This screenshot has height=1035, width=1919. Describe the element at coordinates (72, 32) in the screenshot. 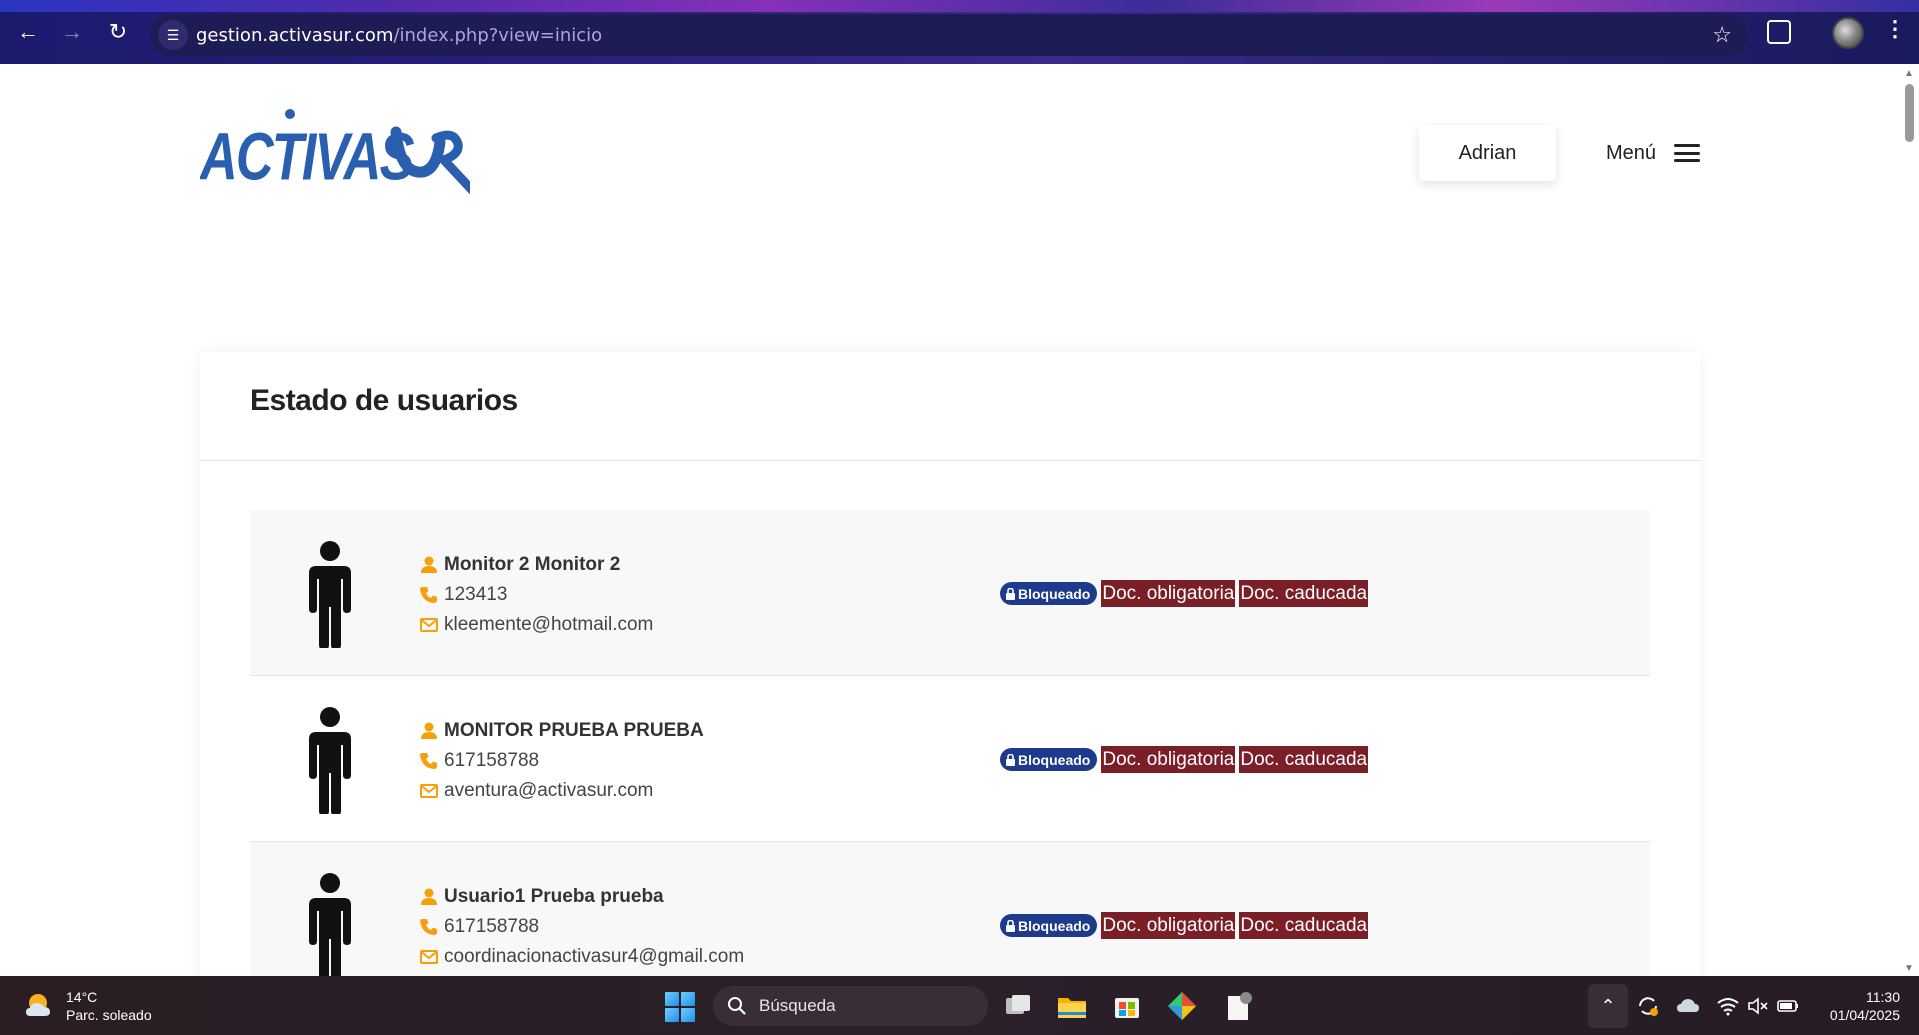

I see `forward-icon: →` at that location.